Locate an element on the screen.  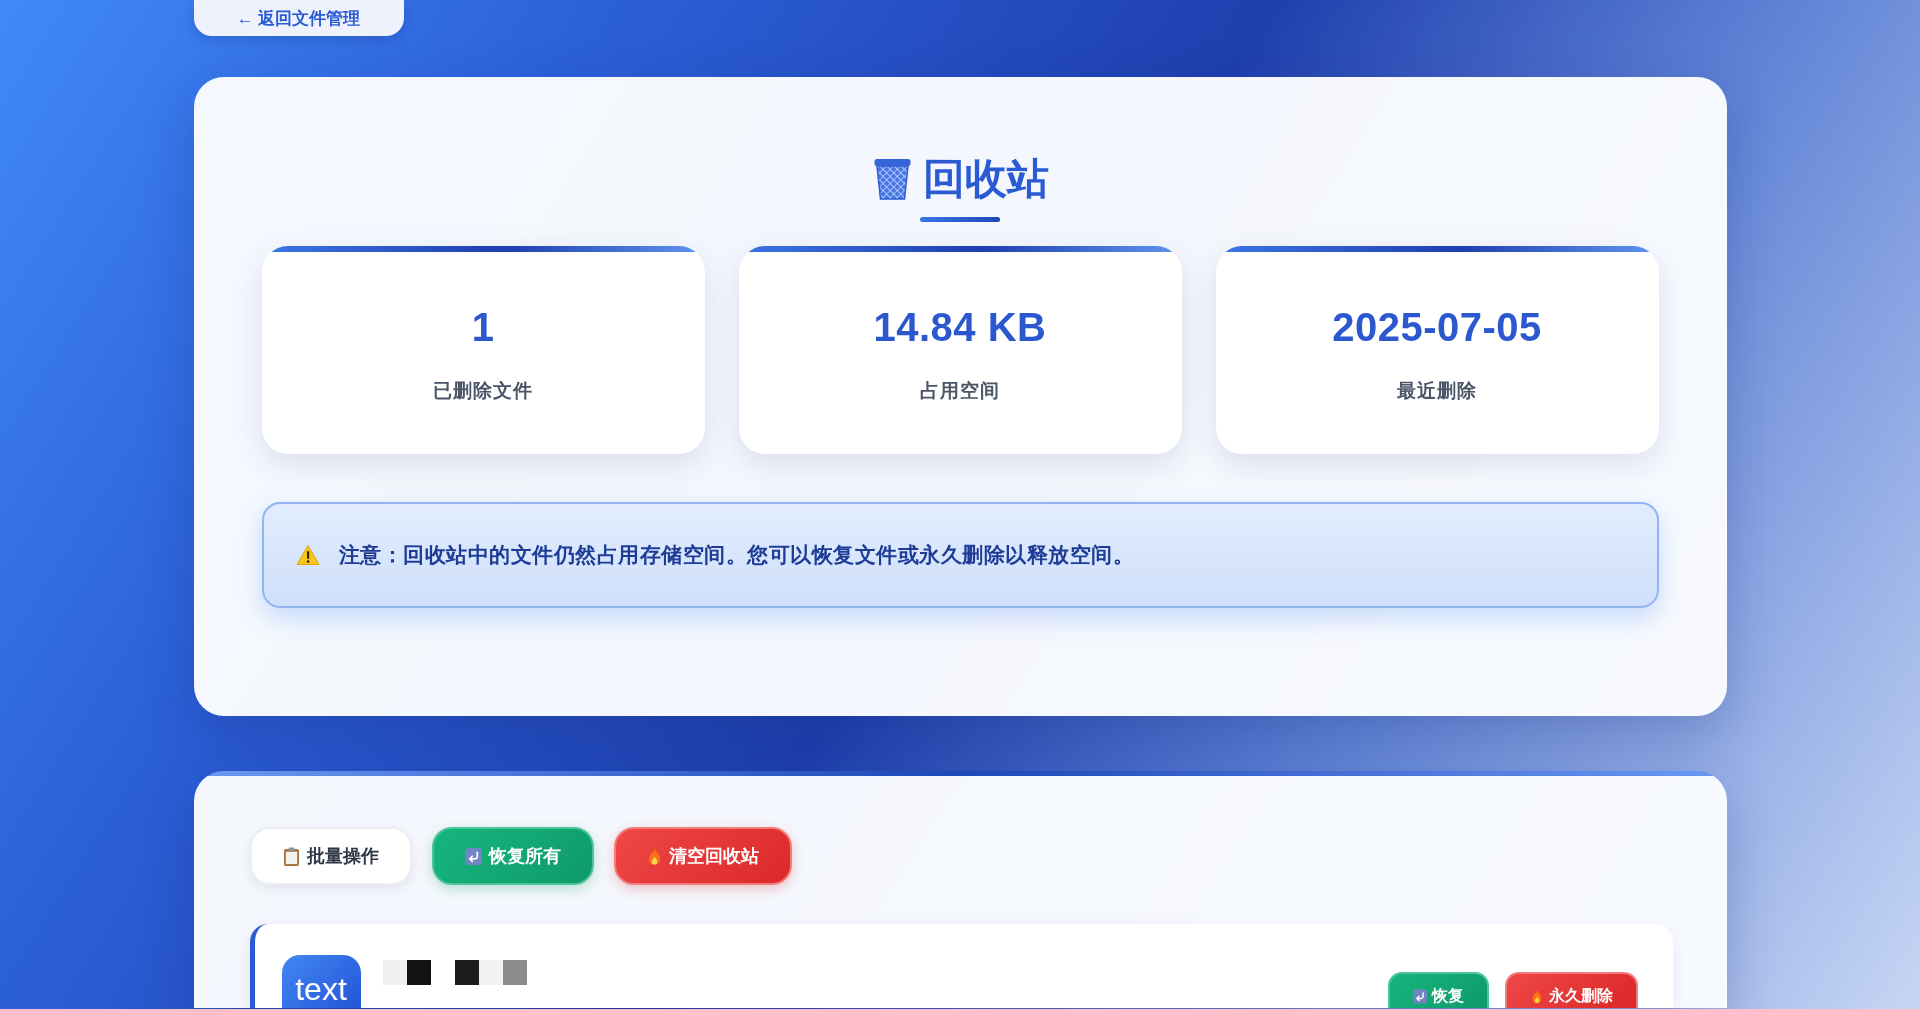
flame-icon is located at coordinates (654, 856).